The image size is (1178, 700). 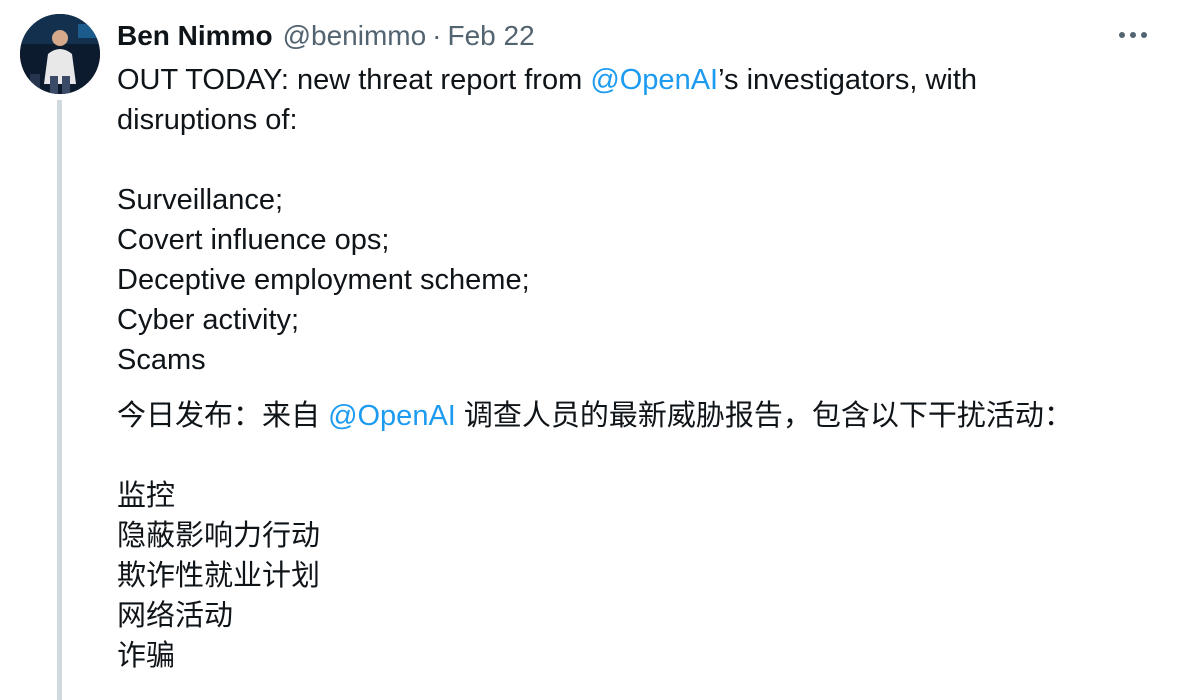 What do you see at coordinates (392, 416) in the screenshot?
I see `mention-openai-link-zh: @OpenAI` at bounding box center [392, 416].